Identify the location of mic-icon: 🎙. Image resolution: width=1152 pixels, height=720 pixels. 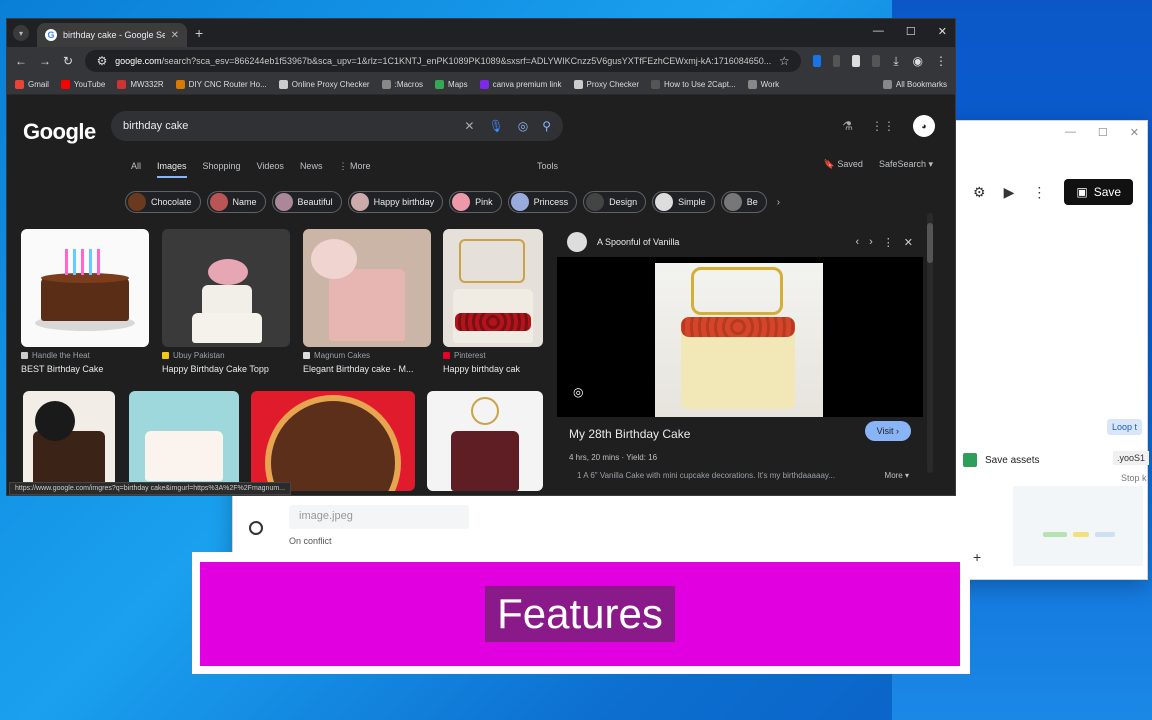
(495, 126).